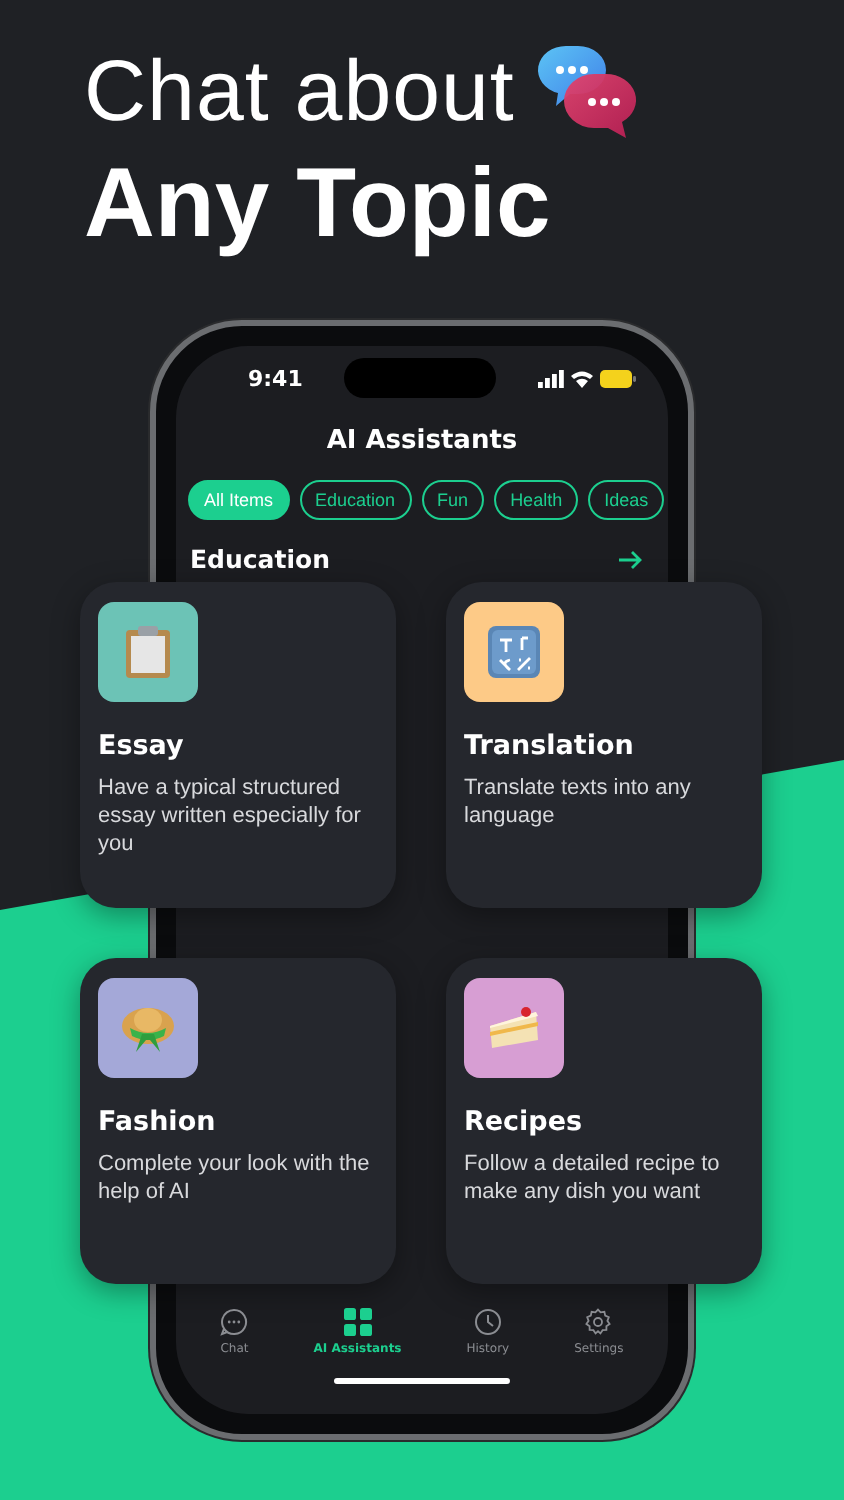 Image resolution: width=844 pixels, height=1500 pixels. Describe the element at coordinates (355, 500) in the screenshot. I see `filter-chip: Education` at that location.